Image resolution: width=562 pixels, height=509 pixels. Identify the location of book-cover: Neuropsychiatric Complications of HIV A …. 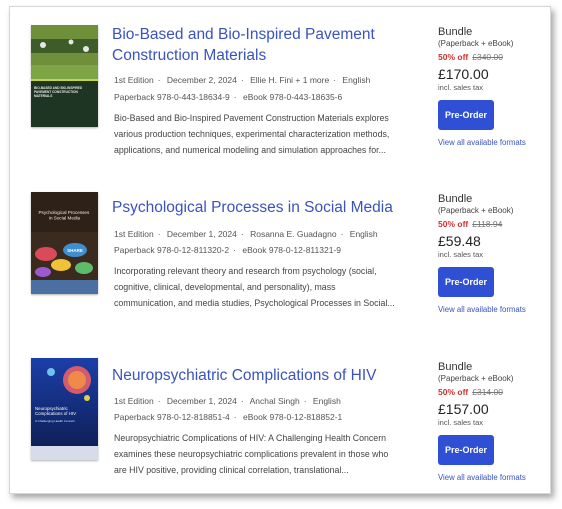
(64, 409).